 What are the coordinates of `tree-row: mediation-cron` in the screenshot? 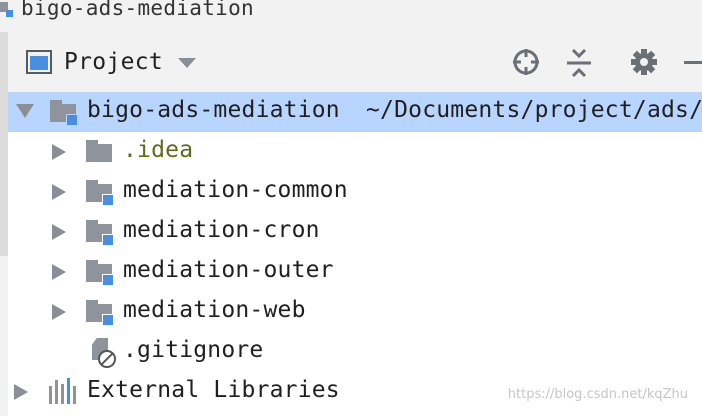 It's located at (355, 232).